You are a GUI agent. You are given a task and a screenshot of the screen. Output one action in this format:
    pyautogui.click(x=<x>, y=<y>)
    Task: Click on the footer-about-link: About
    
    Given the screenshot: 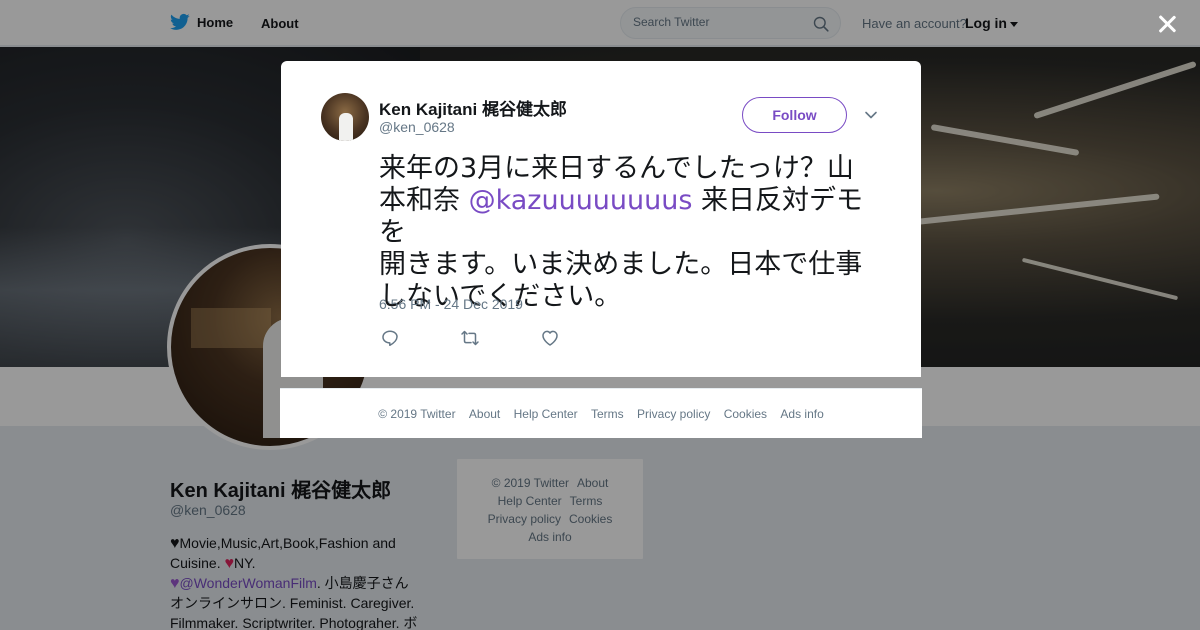 What is the action you would take?
    pyautogui.click(x=484, y=414)
    